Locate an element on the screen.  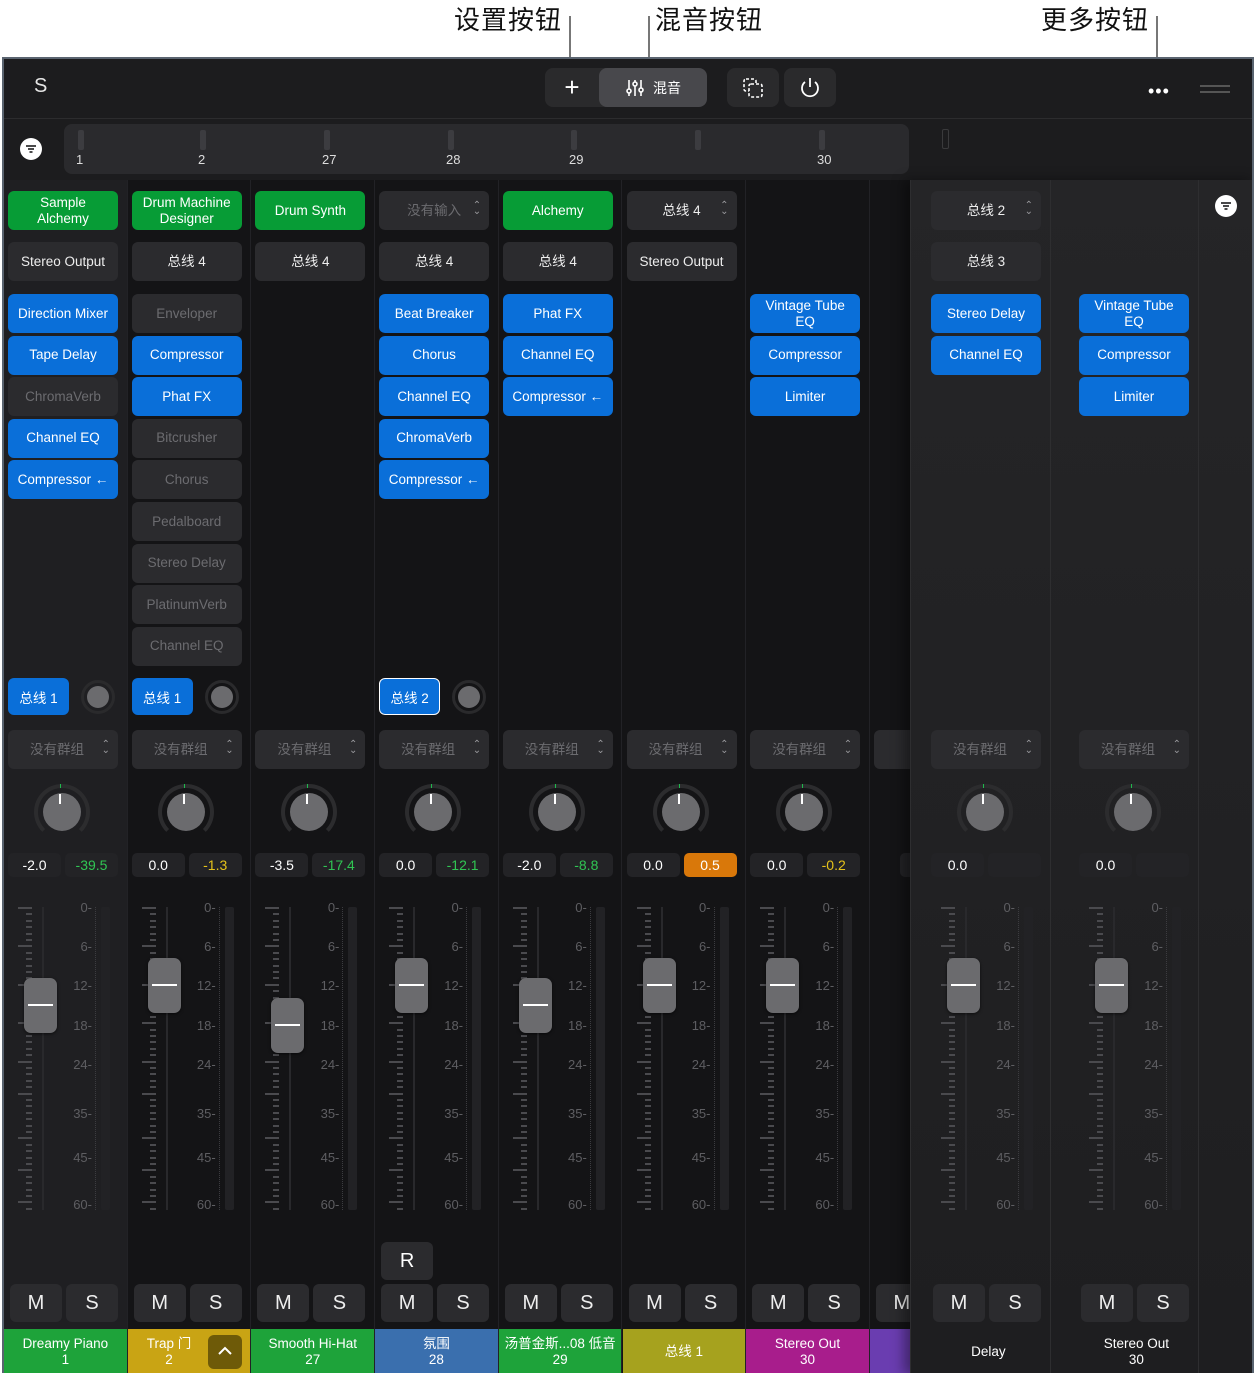
peak-display: -8.8 is located at coordinates (586, 865).